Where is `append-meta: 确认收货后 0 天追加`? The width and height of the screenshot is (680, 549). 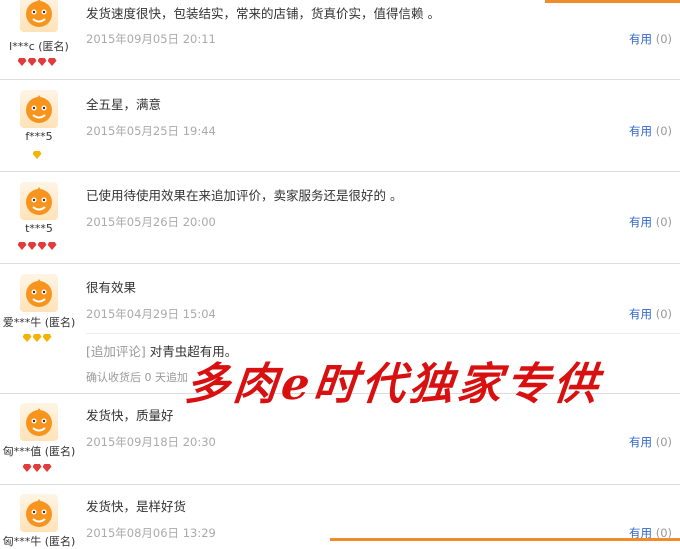 append-meta: 确认收货后 0 天追加 is located at coordinates (137, 377).